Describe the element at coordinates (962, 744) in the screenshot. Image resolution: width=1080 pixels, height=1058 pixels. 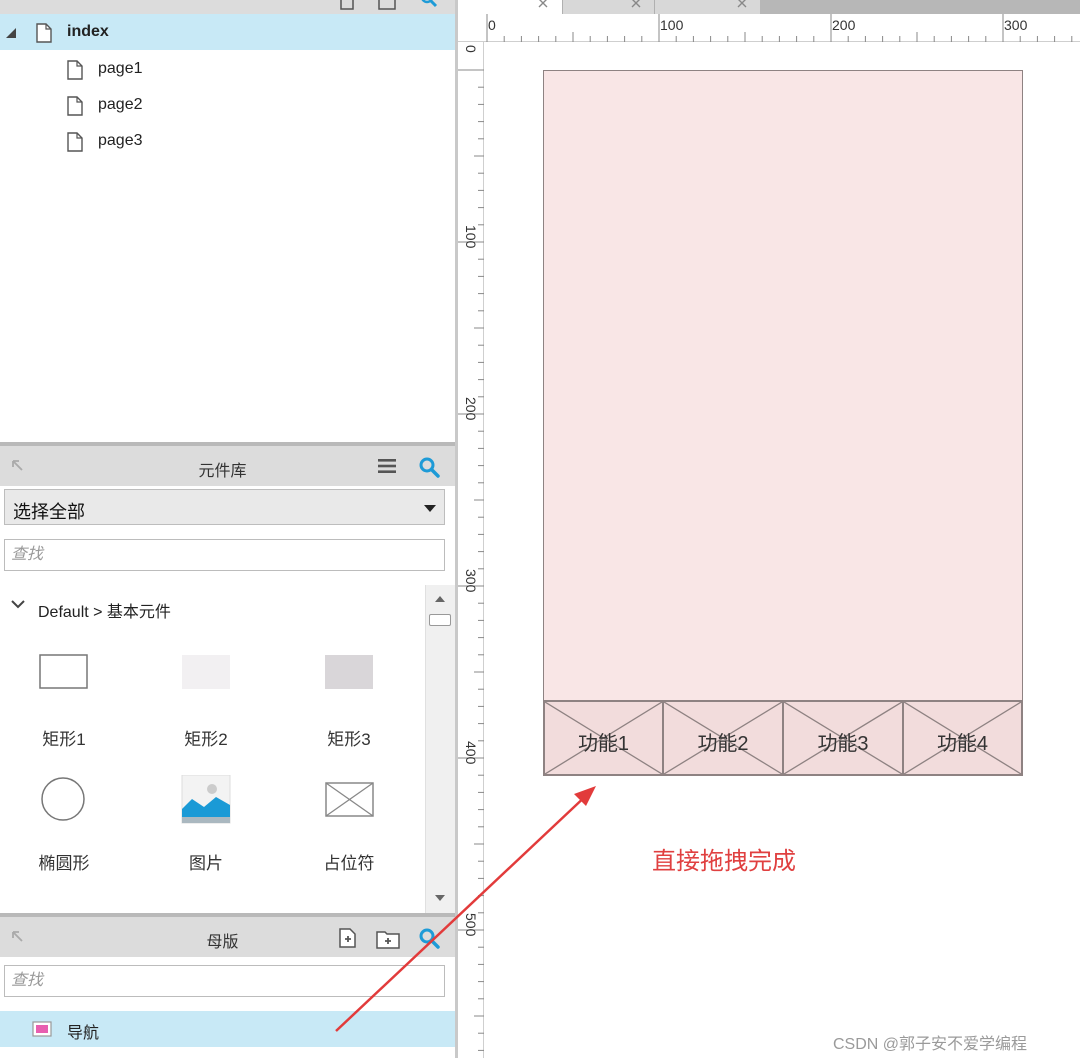
I see `nav-cell-label: 功能4` at that location.